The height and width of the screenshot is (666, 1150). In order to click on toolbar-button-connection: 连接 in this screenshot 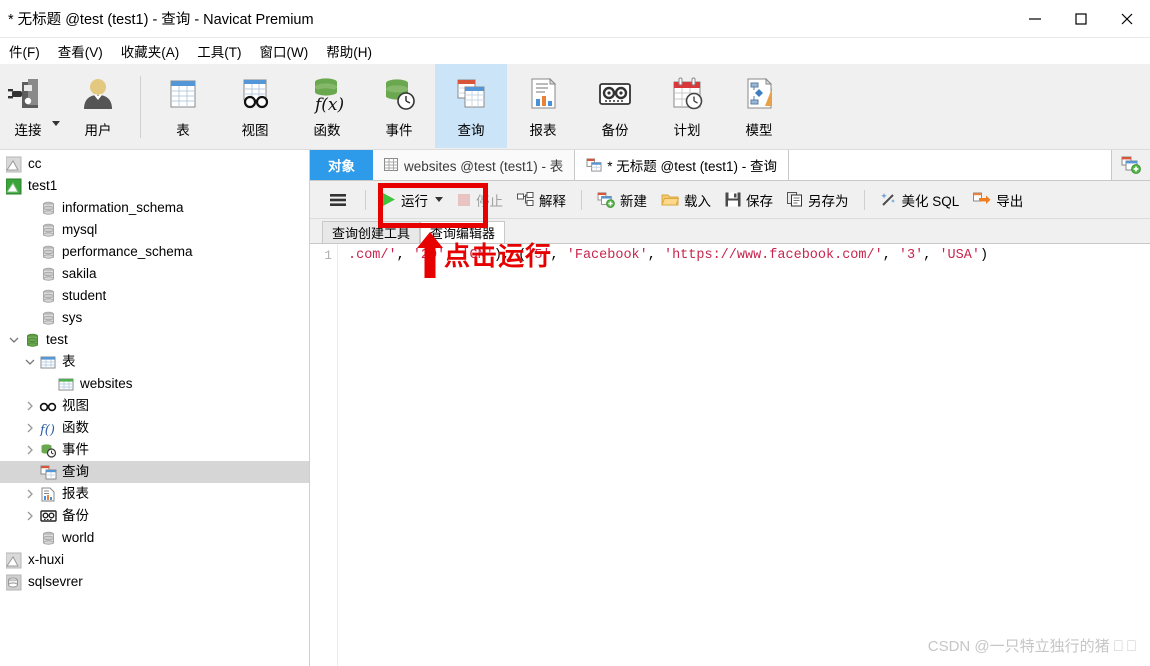, I will do `click(28, 106)`.